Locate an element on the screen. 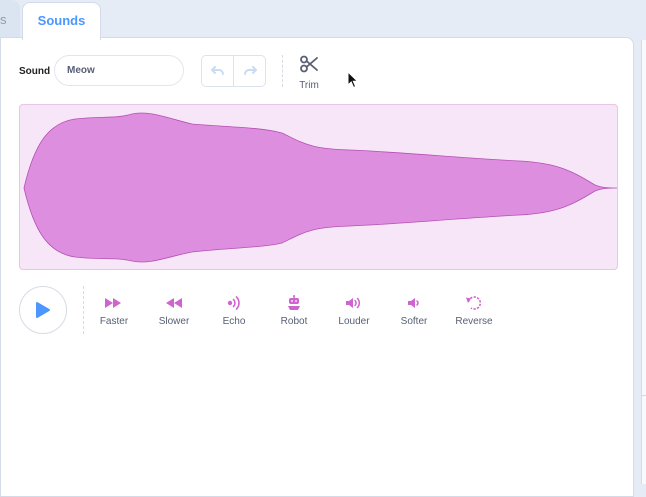 The width and height of the screenshot is (646, 497). faster-label: Faster is located at coordinates (114, 321).